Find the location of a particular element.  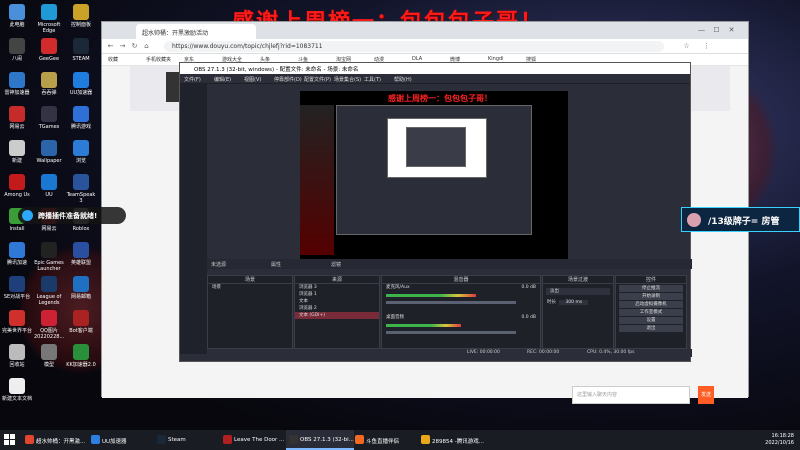

desktop-icon: 网易云 is located at coordinates (17, 118).